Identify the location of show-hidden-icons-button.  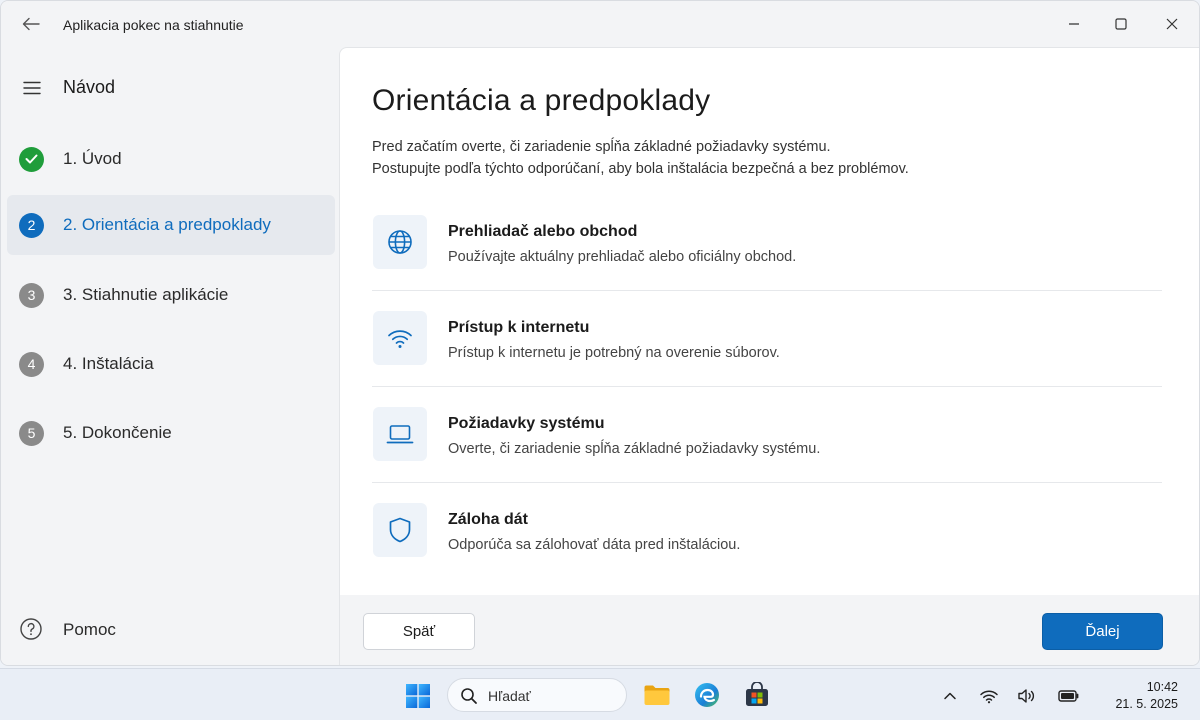
(950, 696).